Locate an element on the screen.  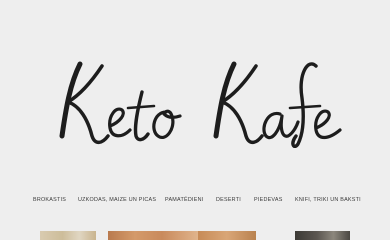
nav-item-brokastis: BROKASTIS is located at coordinates (49, 200).